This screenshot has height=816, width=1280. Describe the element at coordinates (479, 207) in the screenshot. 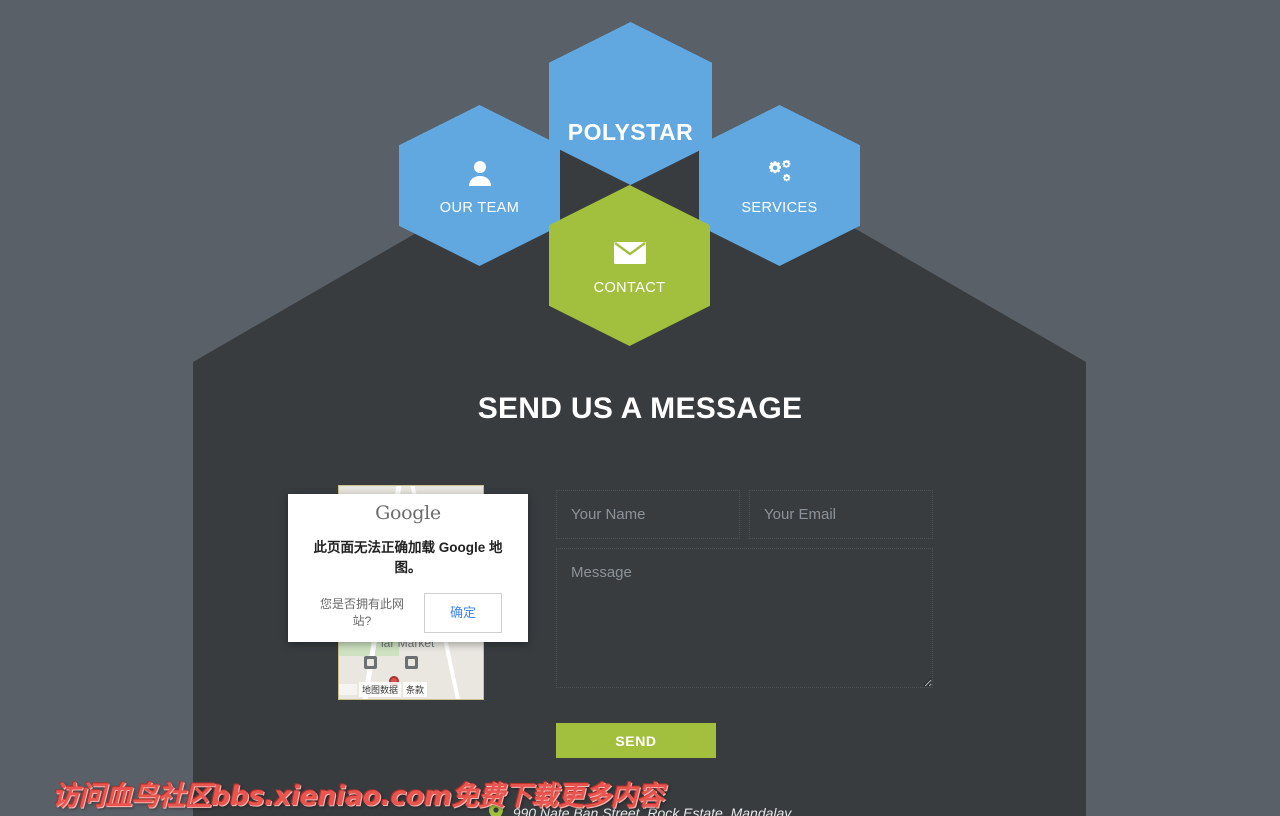

I see `hex-label-our-team: OUR TEAM` at that location.